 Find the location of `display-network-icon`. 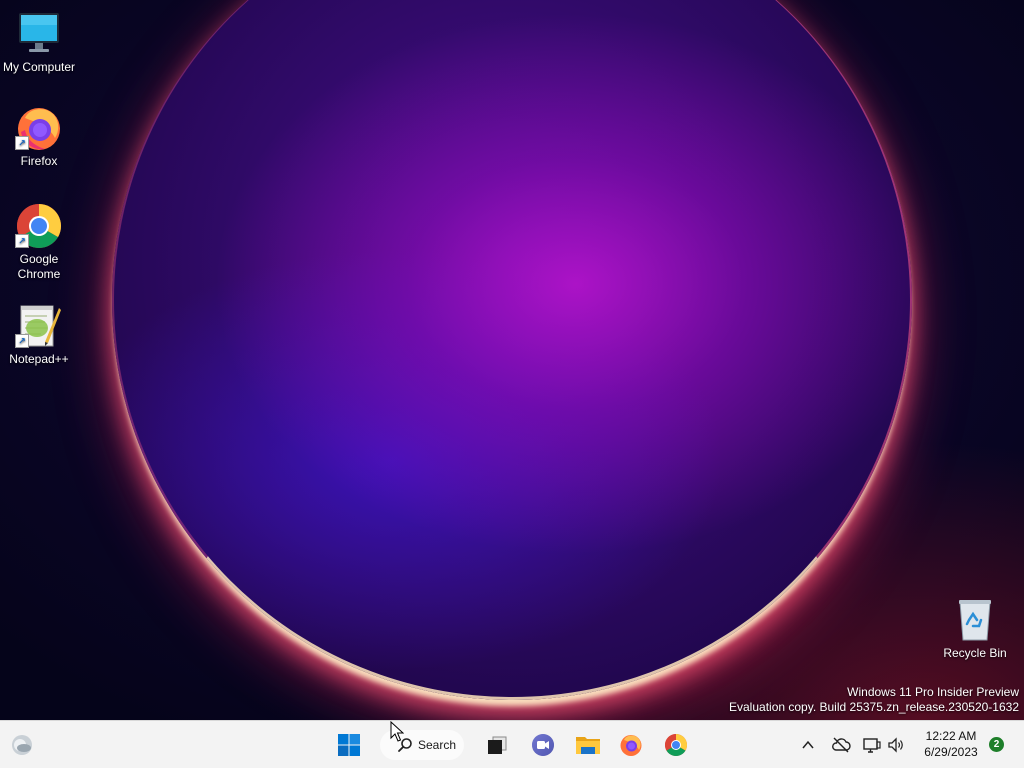

display-network-icon is located at coordinates (872, 745).